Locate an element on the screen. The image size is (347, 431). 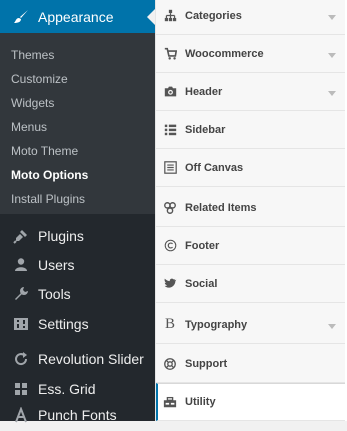
submenu-item-widgets: Widgets is located at coordinates (77, 103).